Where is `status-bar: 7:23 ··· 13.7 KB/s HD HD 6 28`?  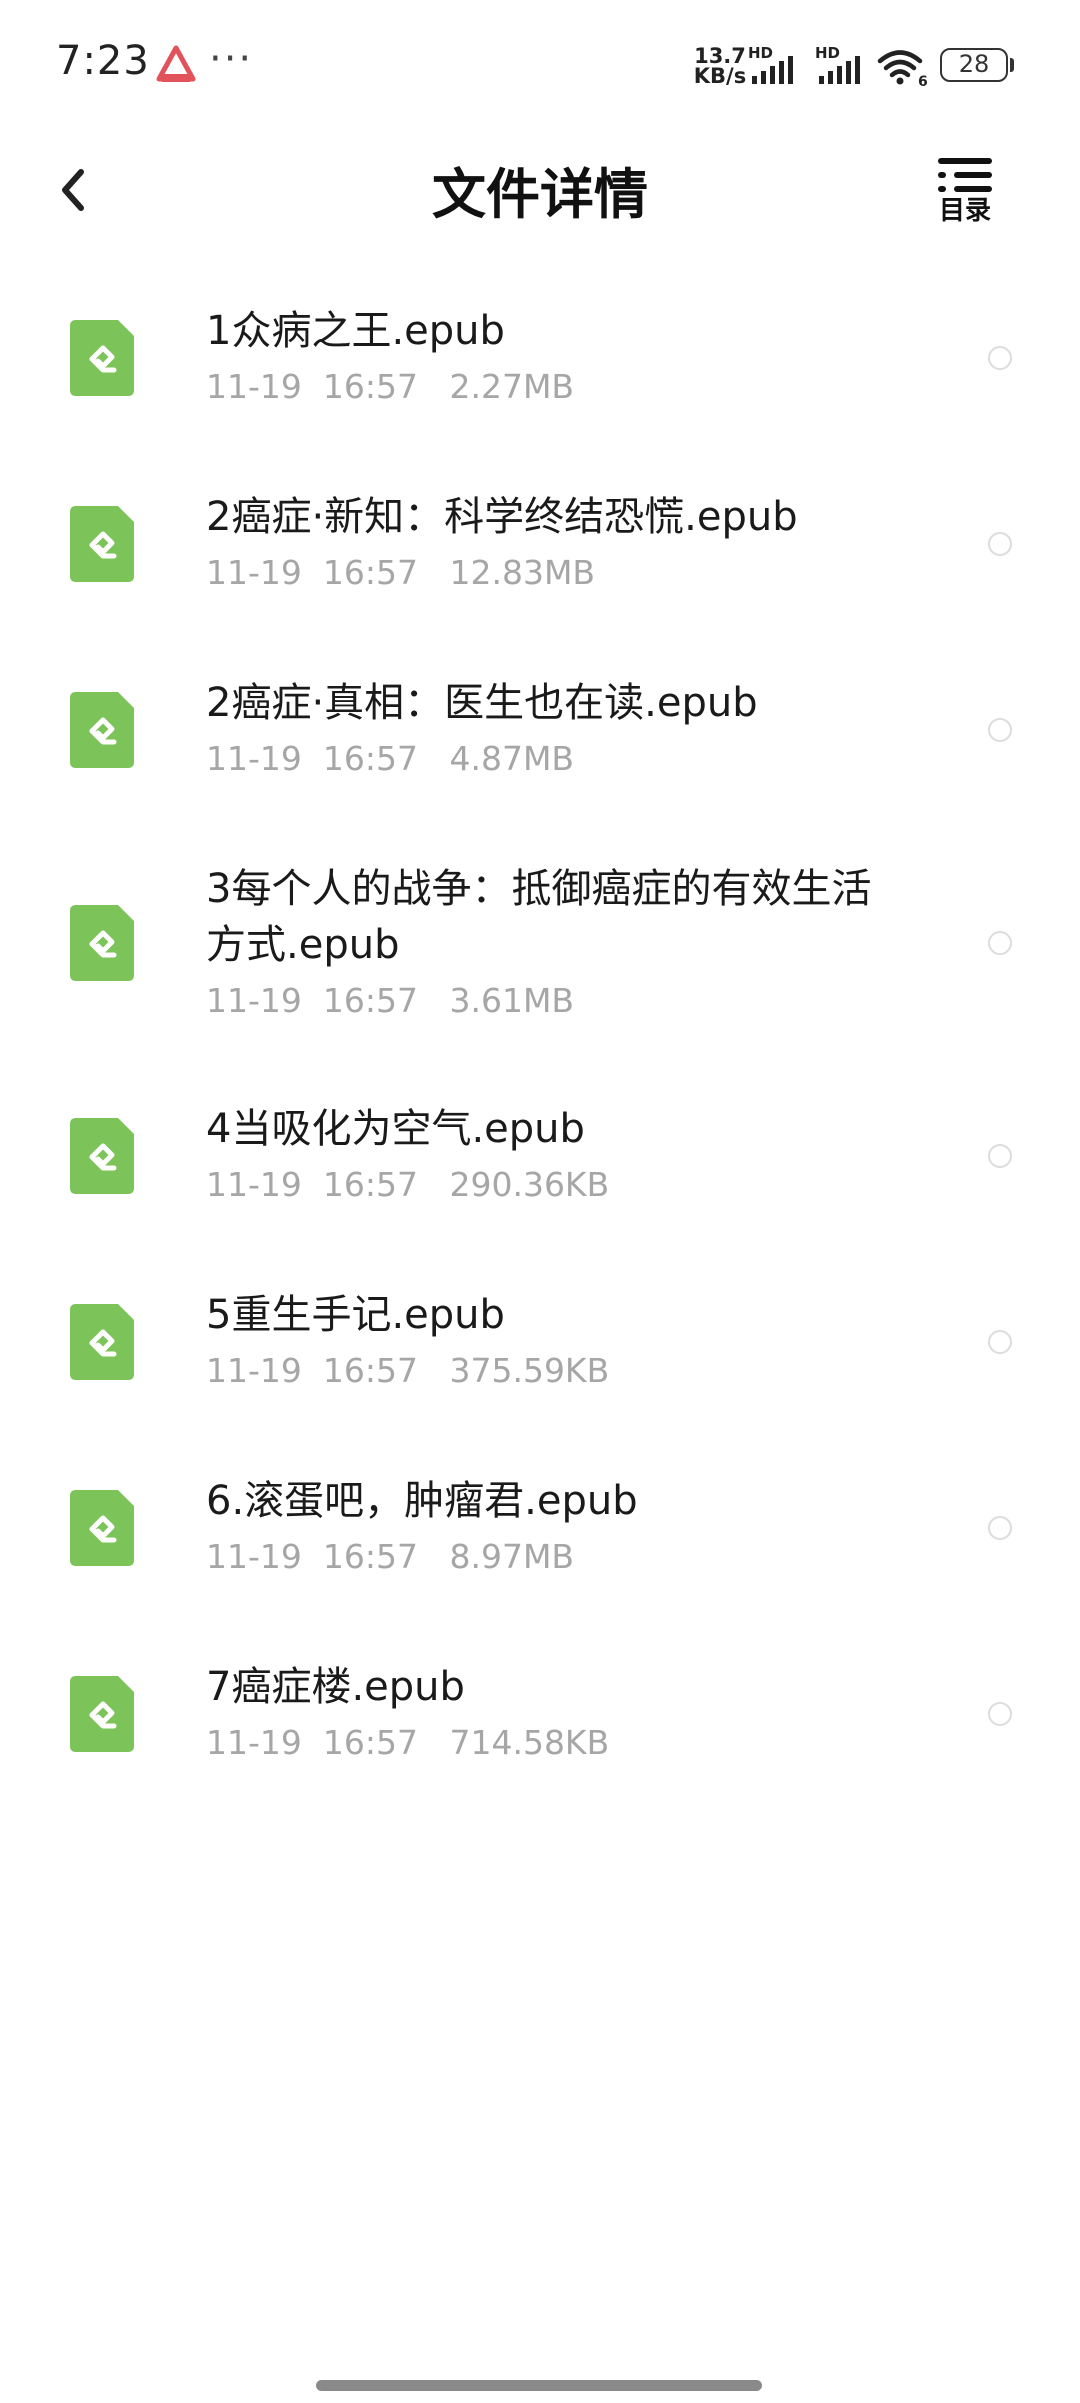
status-bar: 7:23 ··· 13.7 KB/s HD HD 6 28 is located at coordinates (540, 65).